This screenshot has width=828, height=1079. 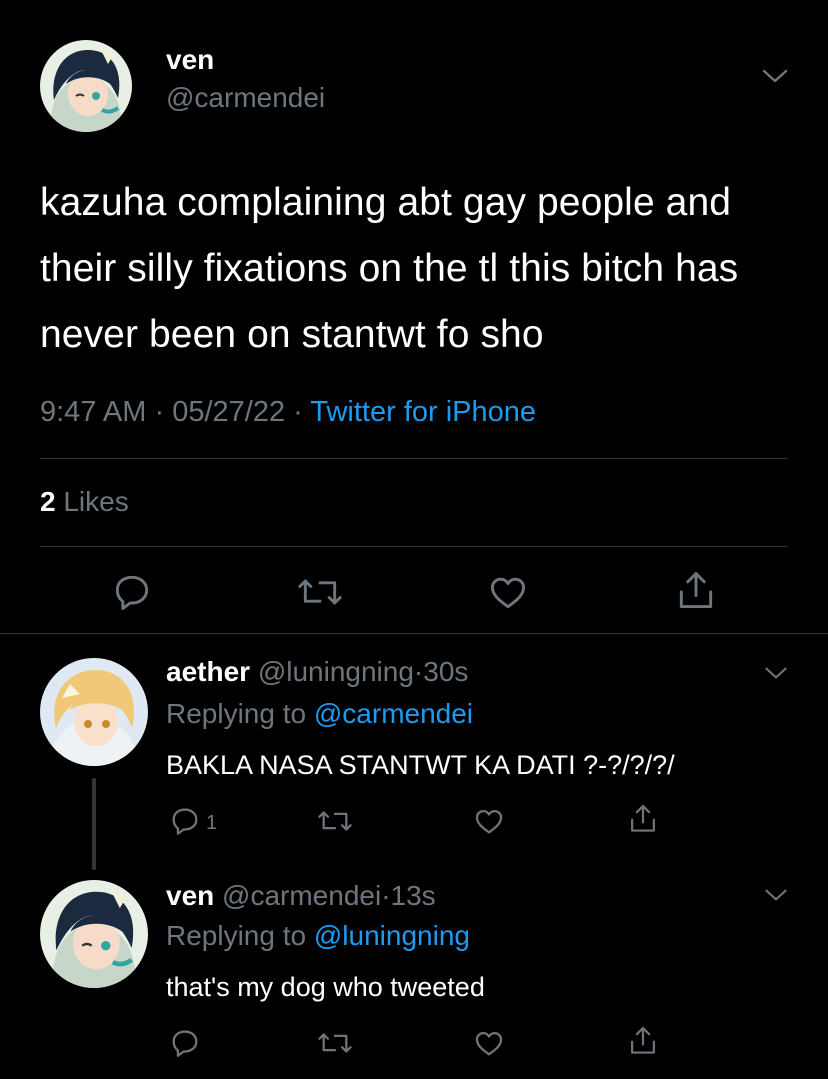 I want to click on replying-to-link: @luningning, so click(x=392, y=935).